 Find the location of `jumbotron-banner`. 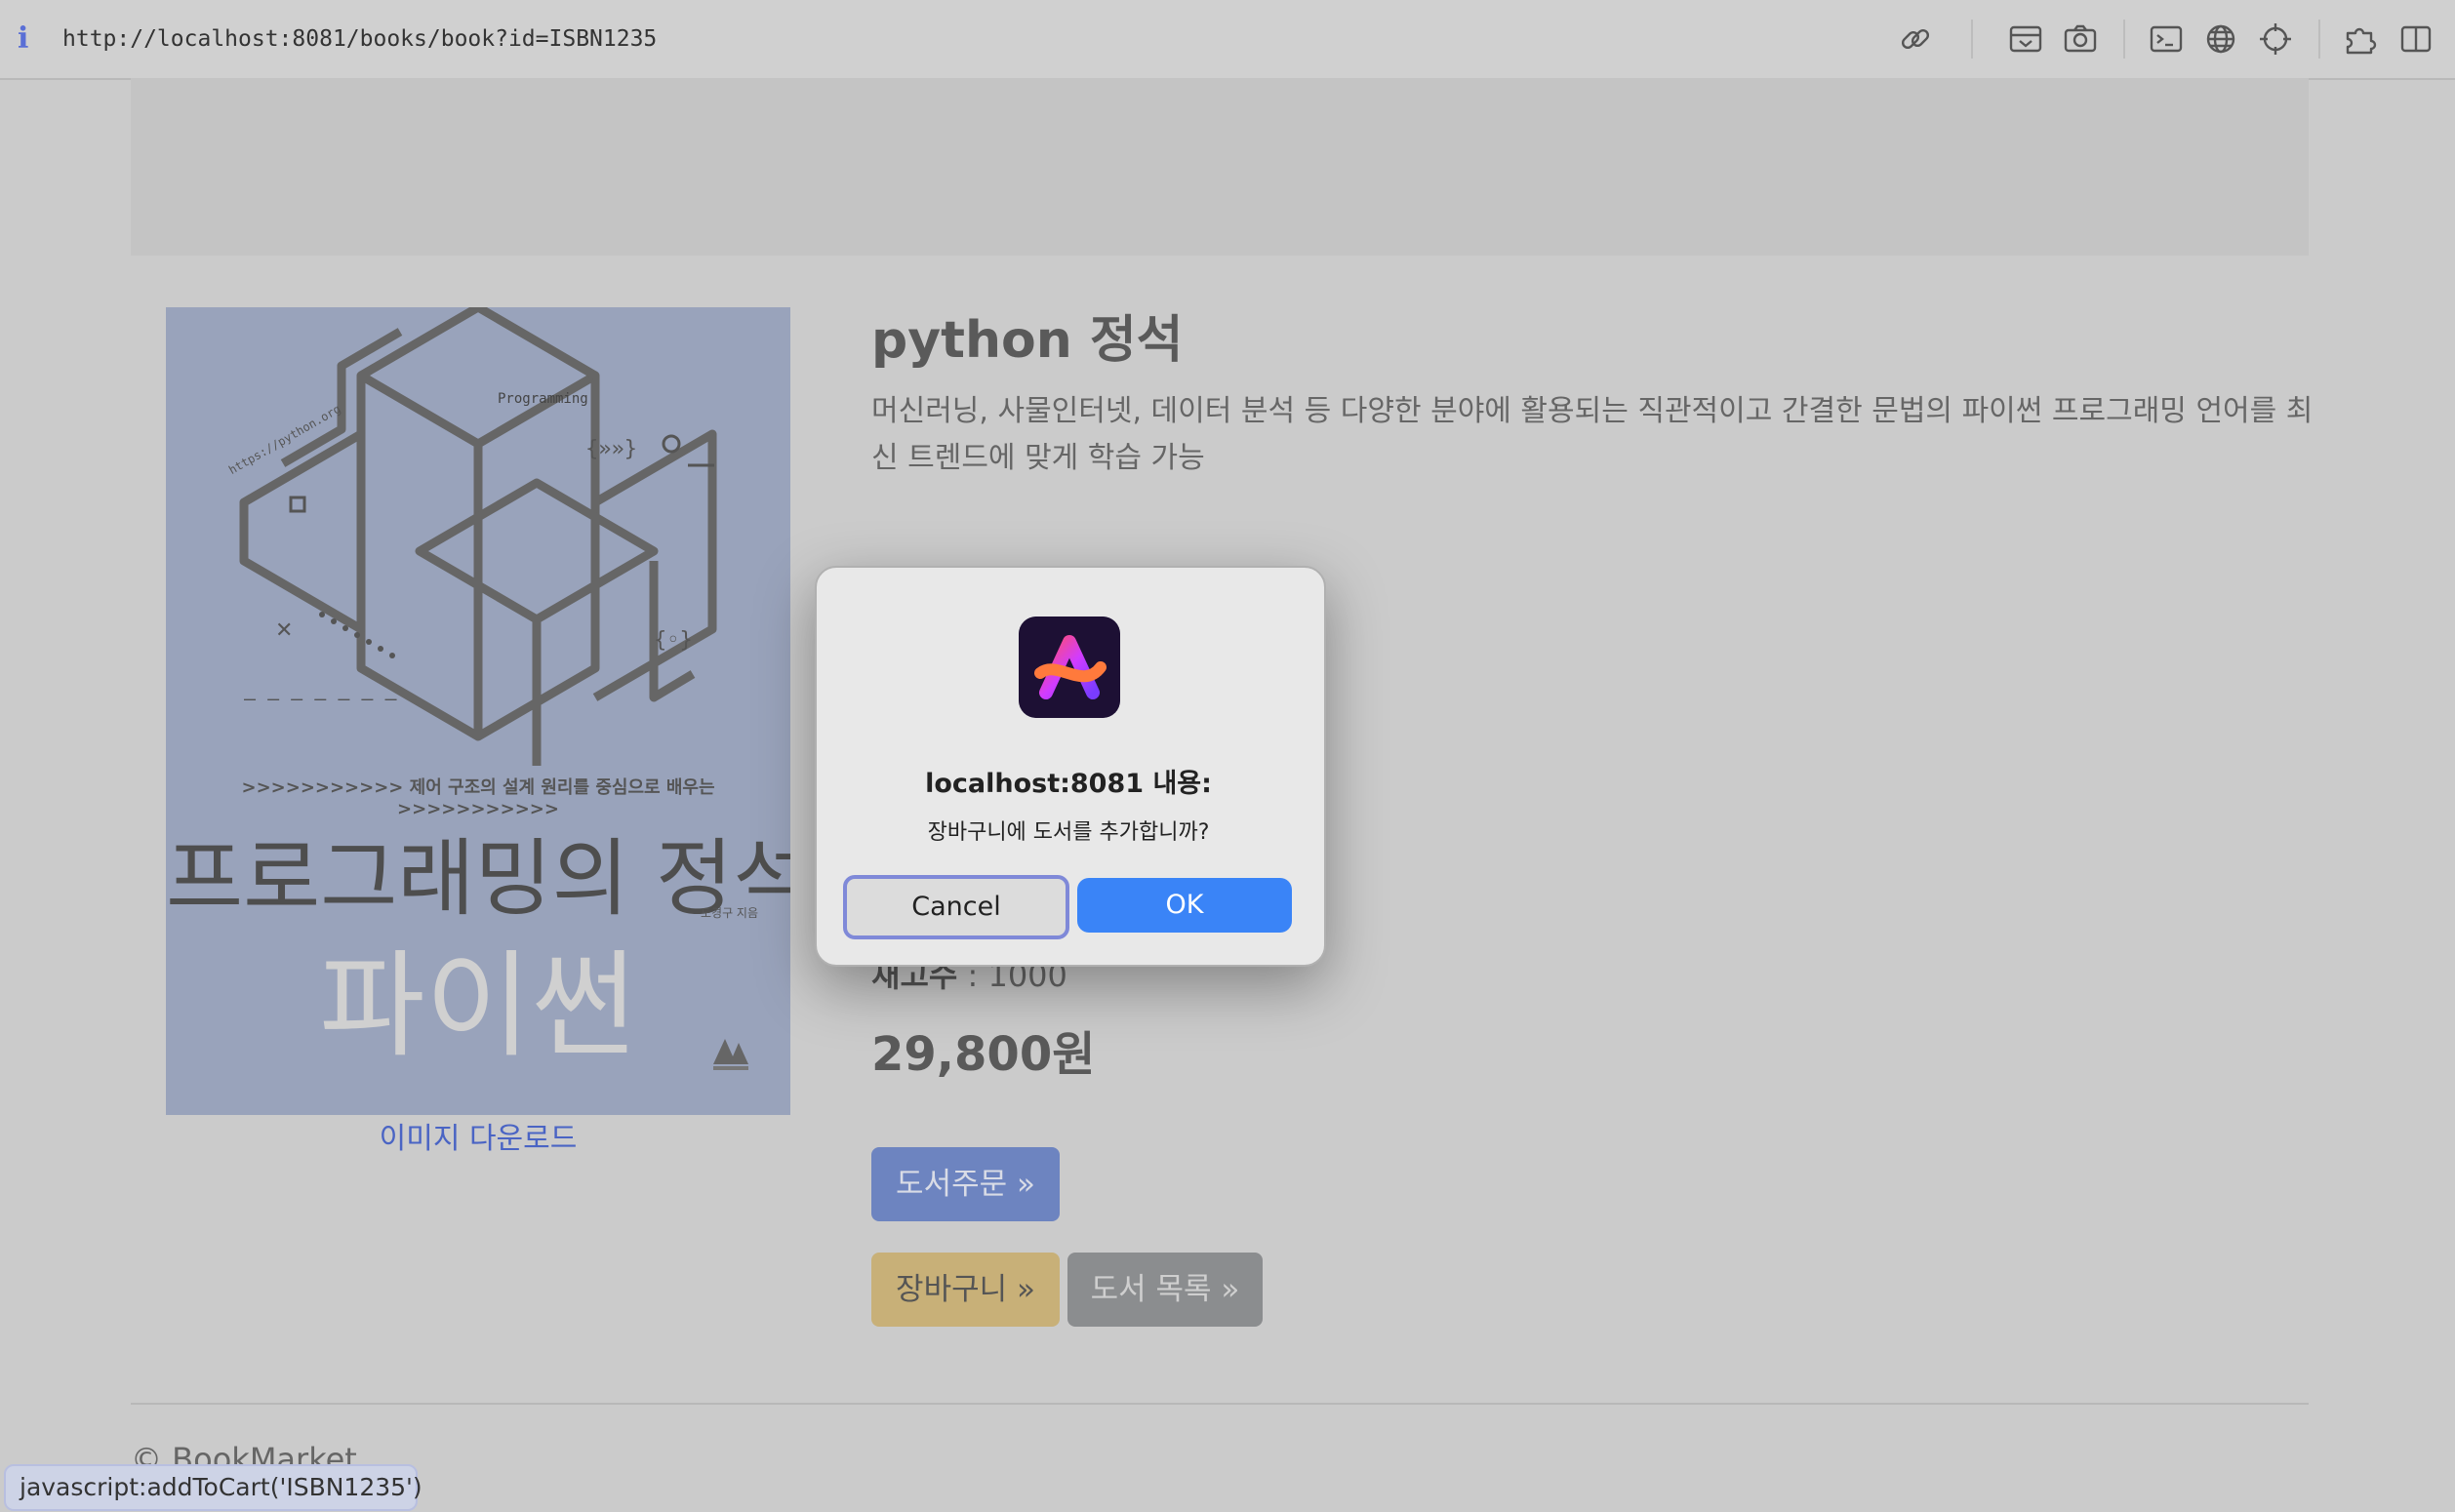

jumbotron-banner is located at coordinates (1220, 167).